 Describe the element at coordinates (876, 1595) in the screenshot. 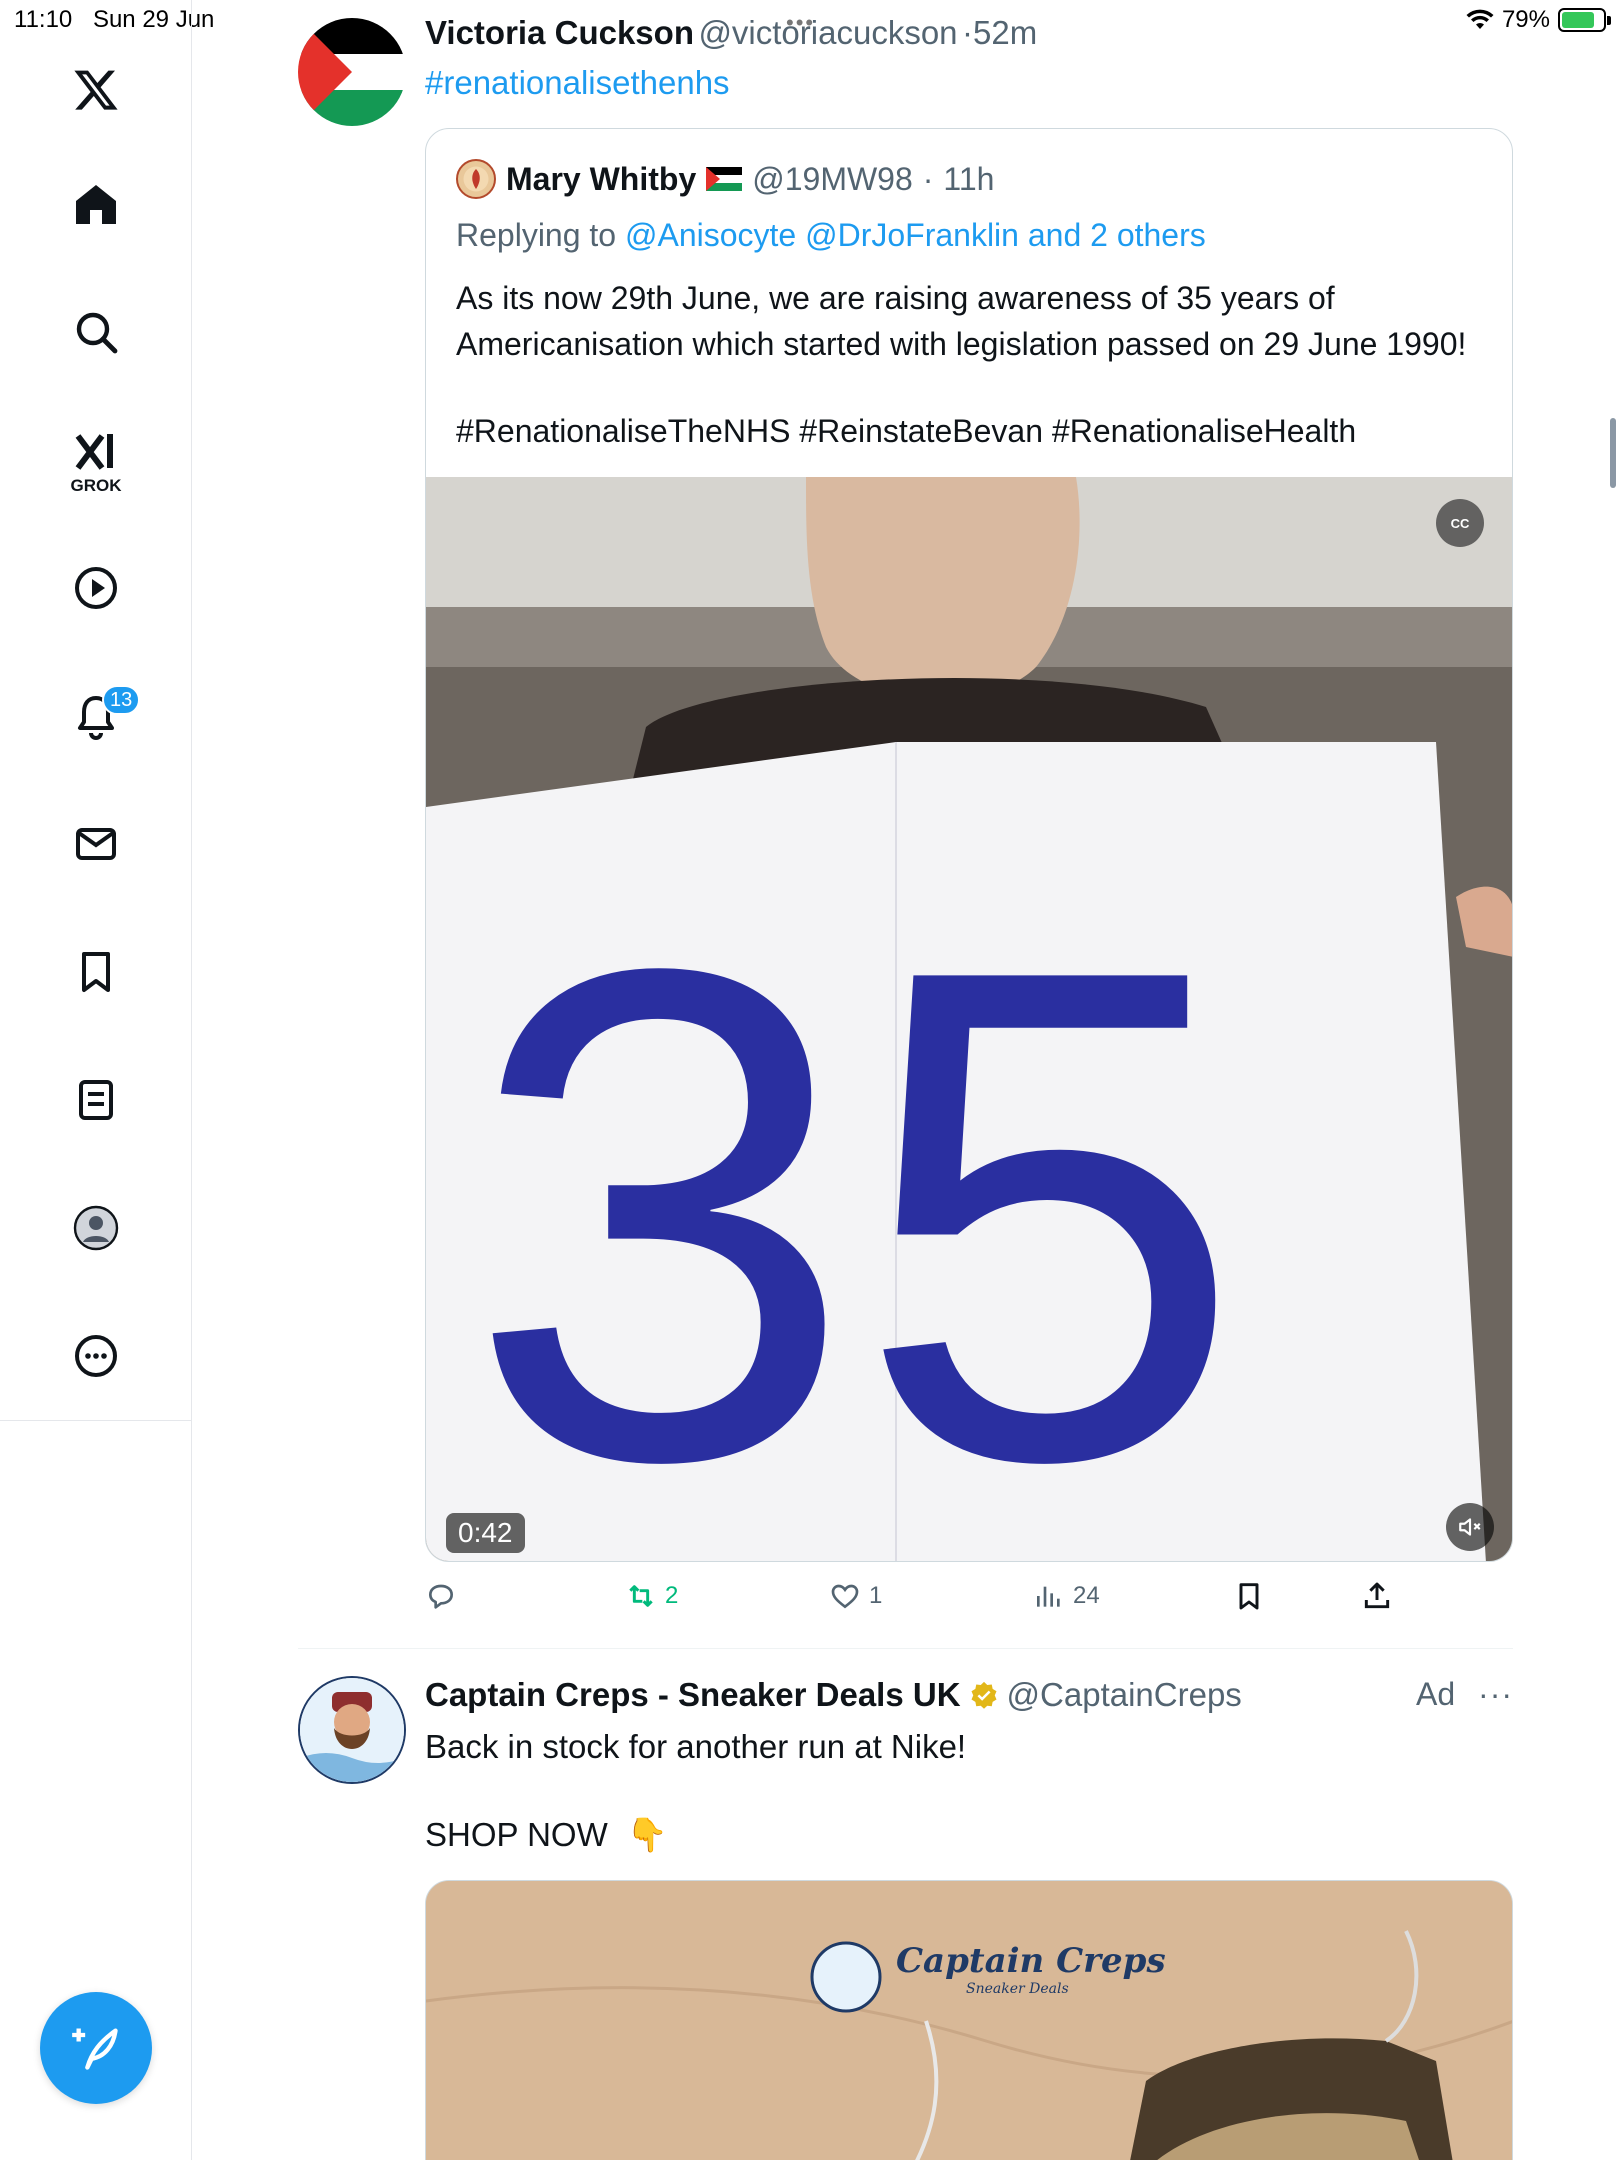

I see `like-count: 1` at that location.